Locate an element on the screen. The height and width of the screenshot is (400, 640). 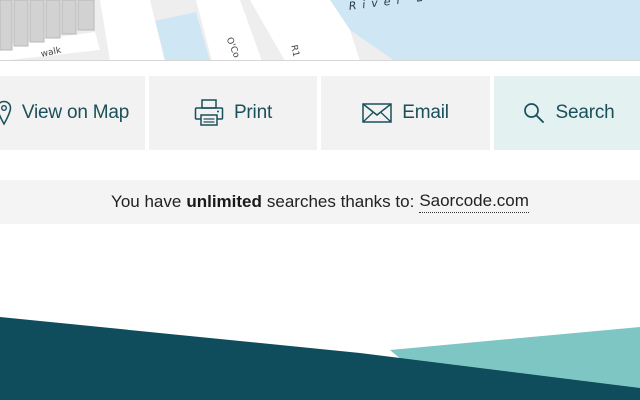
credits-prefix: You have is located at coordinates (146, 201).